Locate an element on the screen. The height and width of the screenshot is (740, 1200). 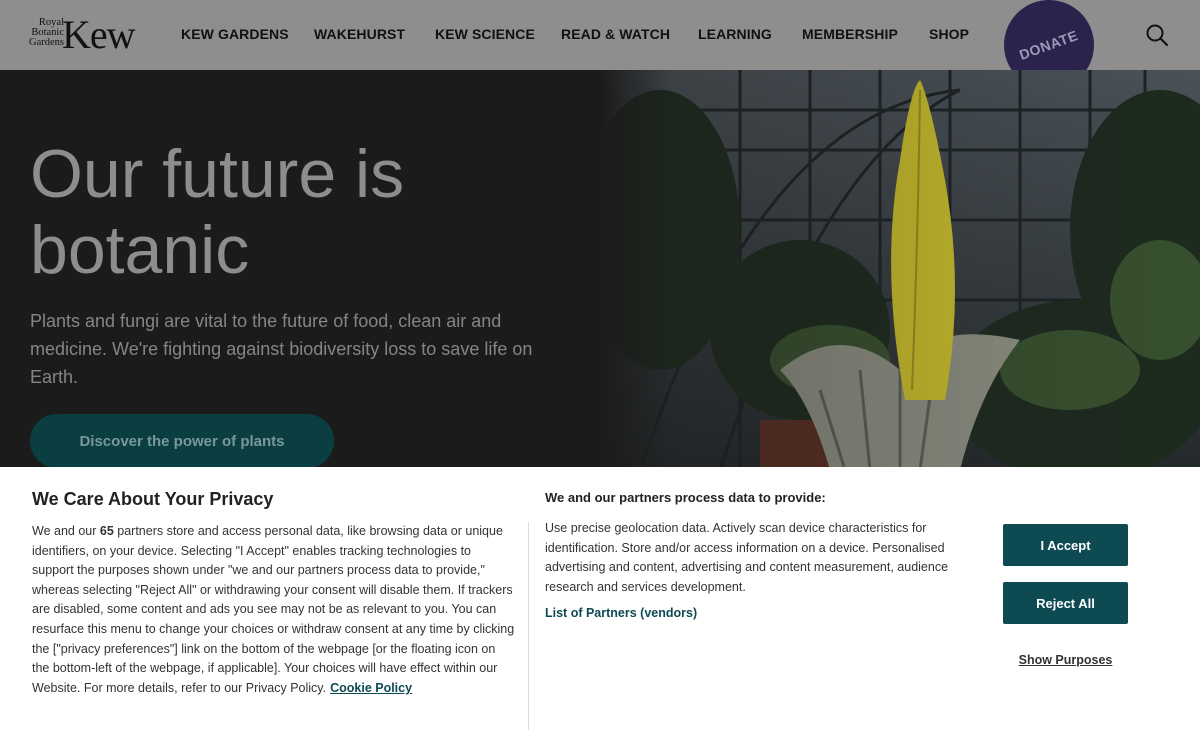
nav-item-learning: LEARNING is located at coordinates (735, 34).